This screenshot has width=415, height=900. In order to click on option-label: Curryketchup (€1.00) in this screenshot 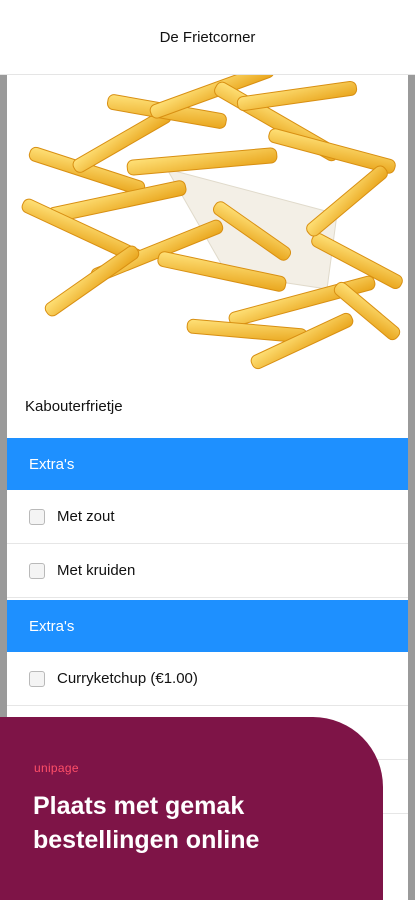, I will do `click(127, 678)`.